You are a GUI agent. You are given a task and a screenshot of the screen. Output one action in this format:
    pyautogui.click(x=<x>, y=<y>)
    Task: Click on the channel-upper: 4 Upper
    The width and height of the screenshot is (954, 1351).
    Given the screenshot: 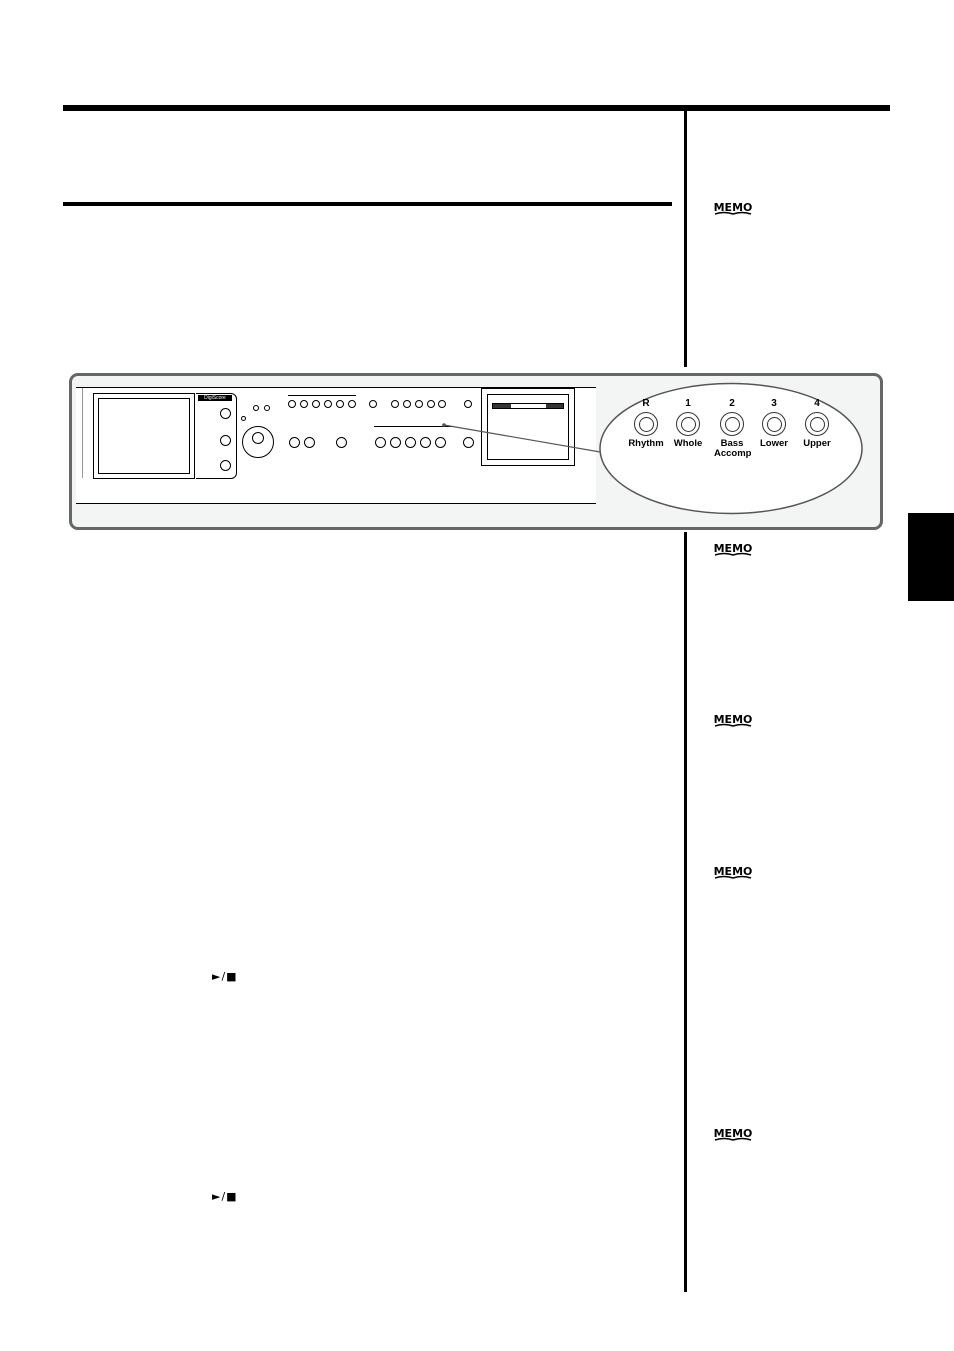 What is the action you would take?
    pyautogui.click(x=817, y=423)
    